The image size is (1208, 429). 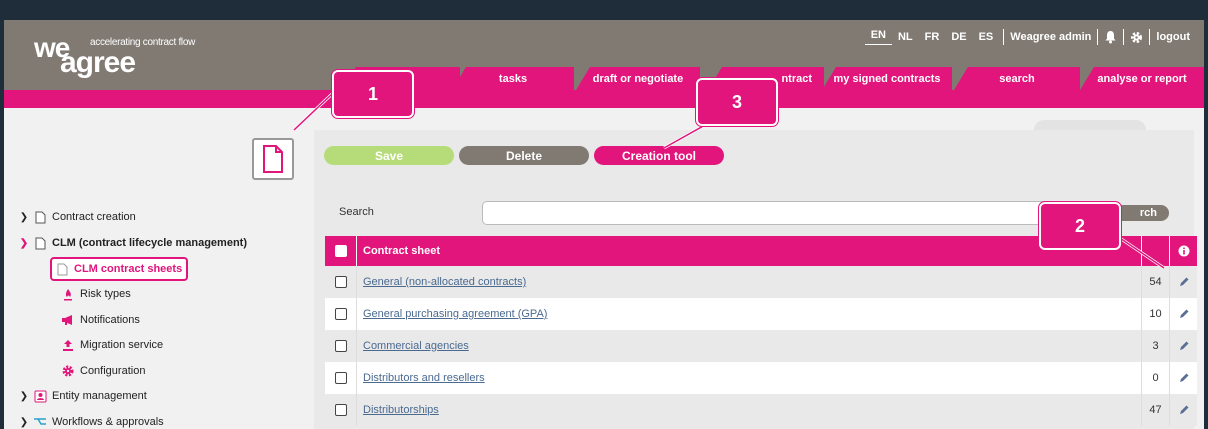 I want to click on callout-3: 3, so click(x=737, y=102).